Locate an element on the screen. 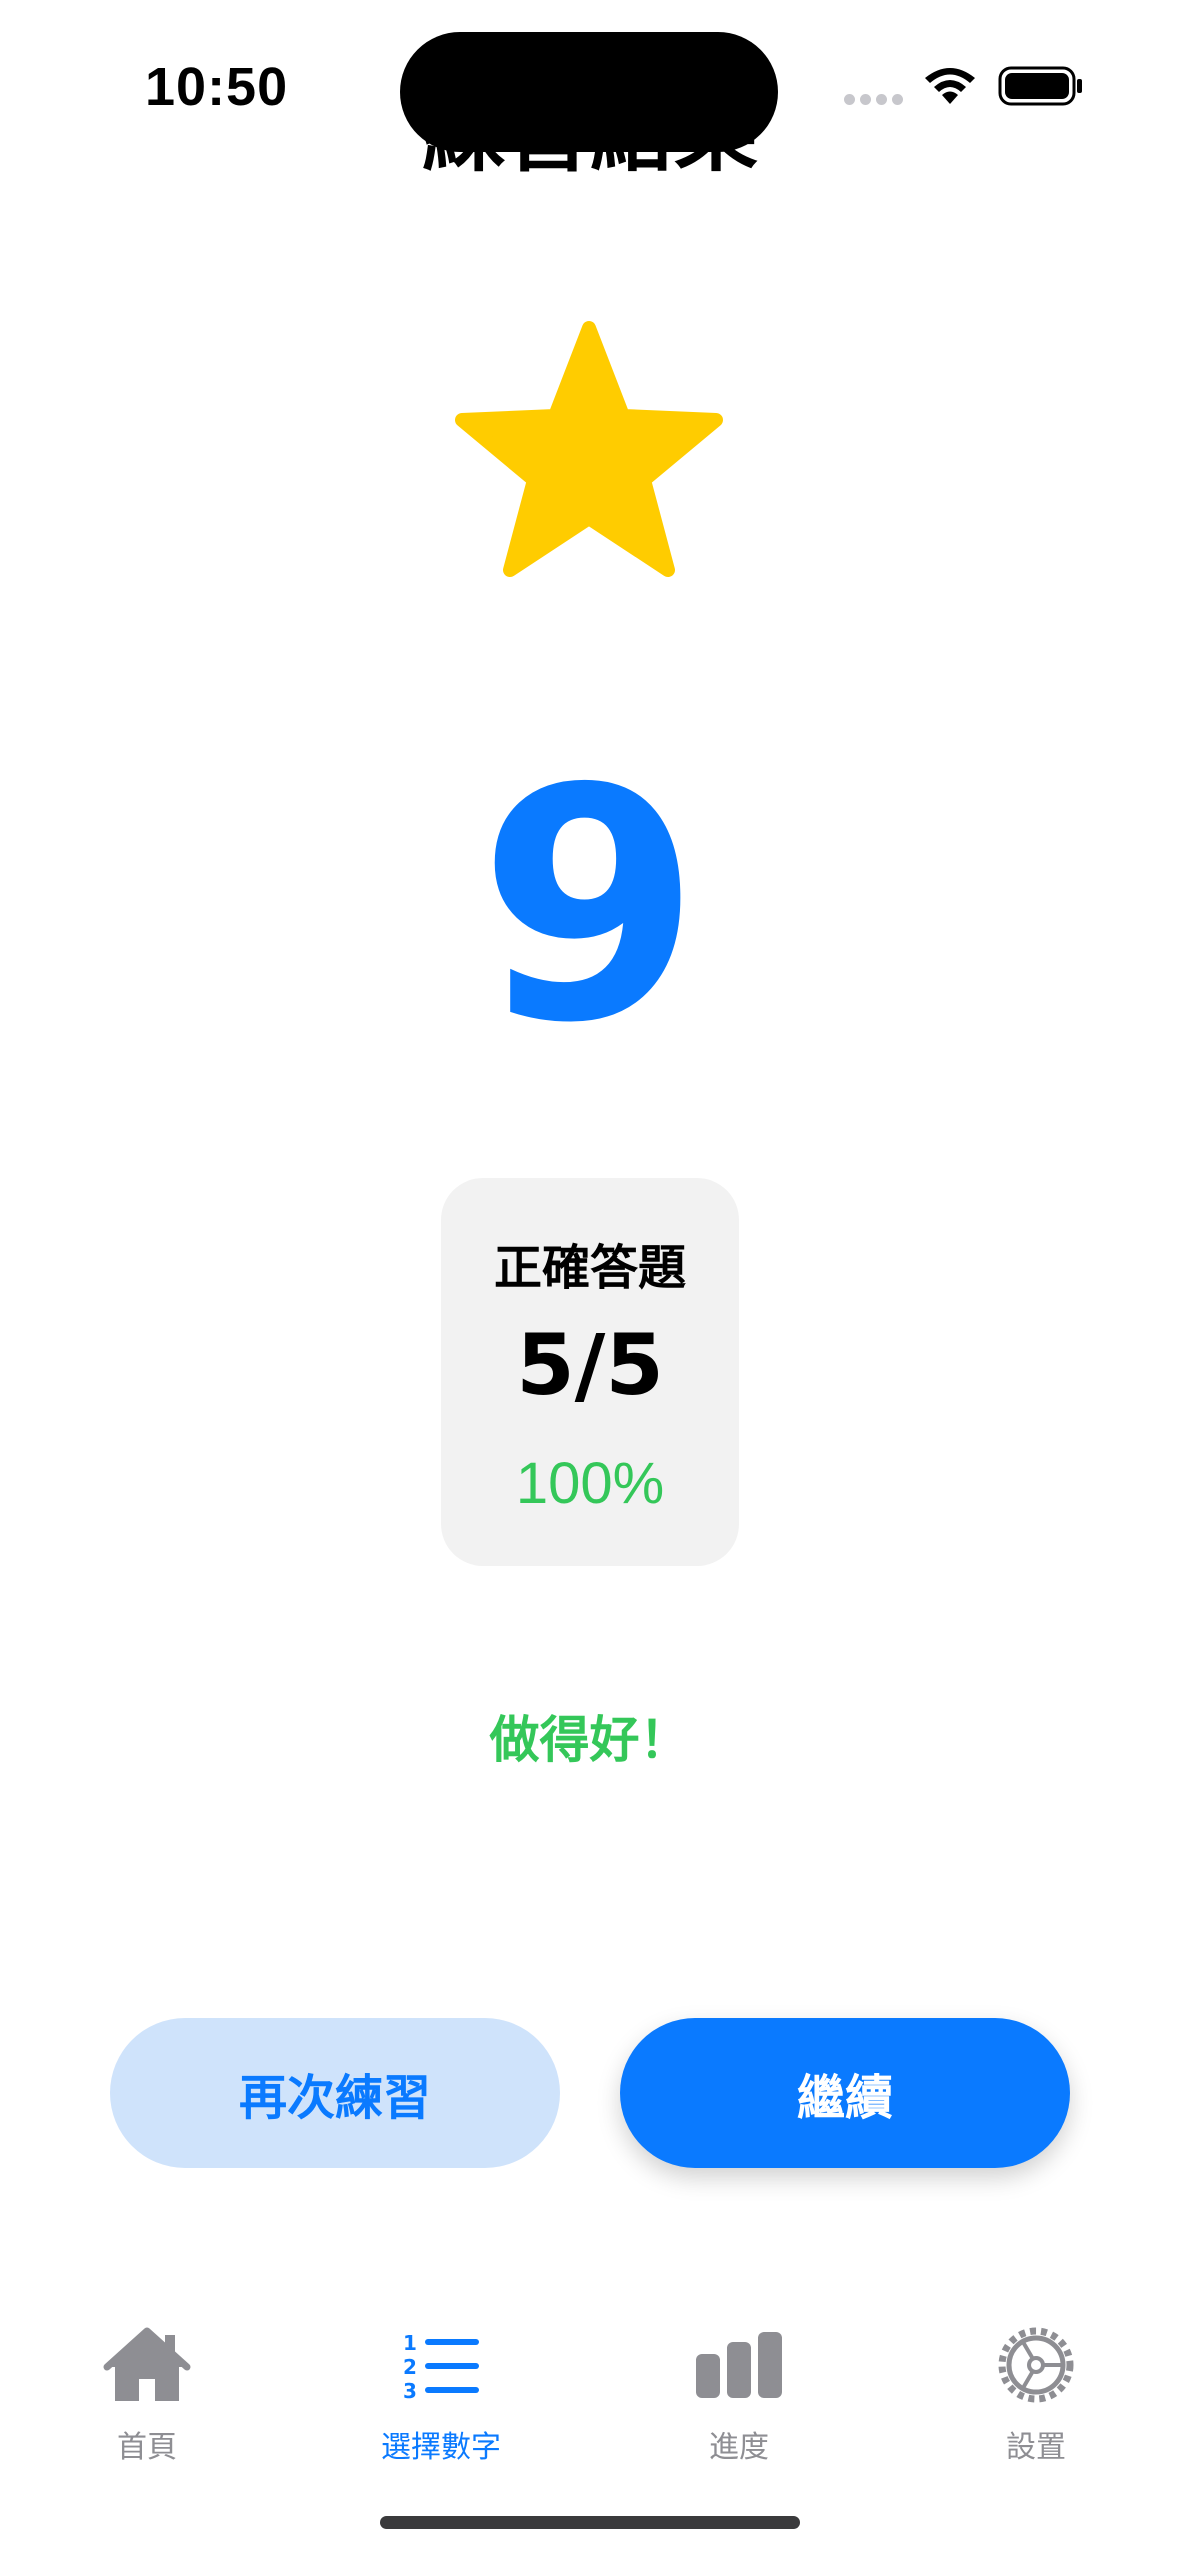  wifi-icon is located at coordinates (950, 86).